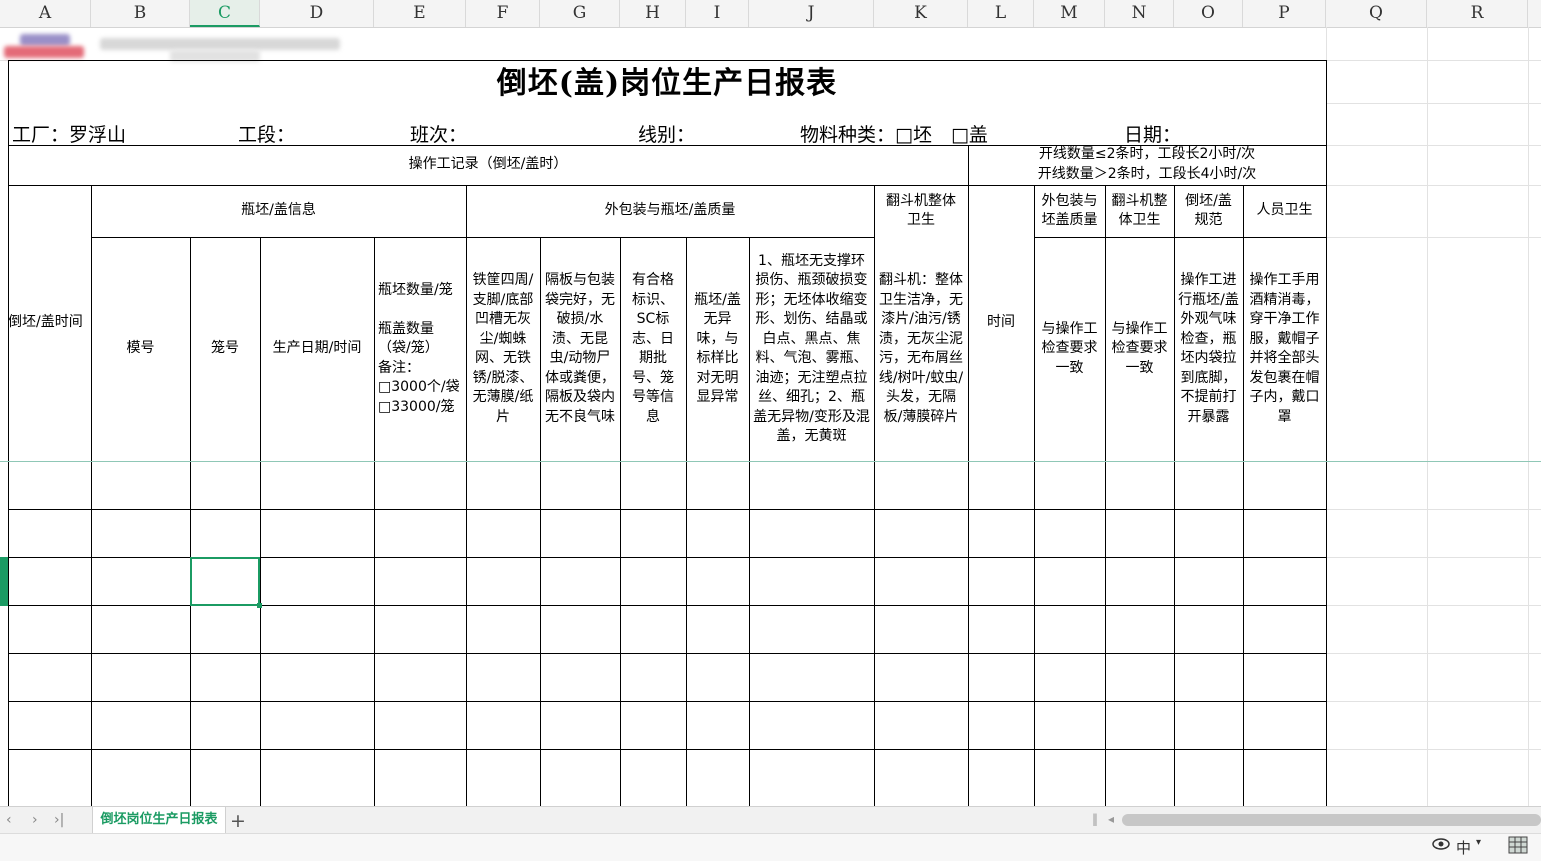 Image resolution: width=1541 pixels, height=861 pixels. What do you see at coordinates (9, 820) in the screenshot?
I see `prev-sheet-button: ‹` at bounding box center [9, 820].